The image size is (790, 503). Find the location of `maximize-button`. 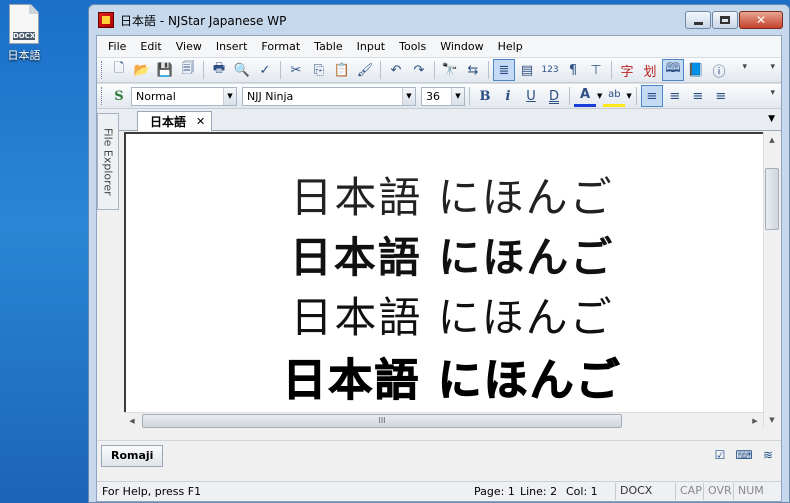

maximize-button is located at coordinates (725, 20).